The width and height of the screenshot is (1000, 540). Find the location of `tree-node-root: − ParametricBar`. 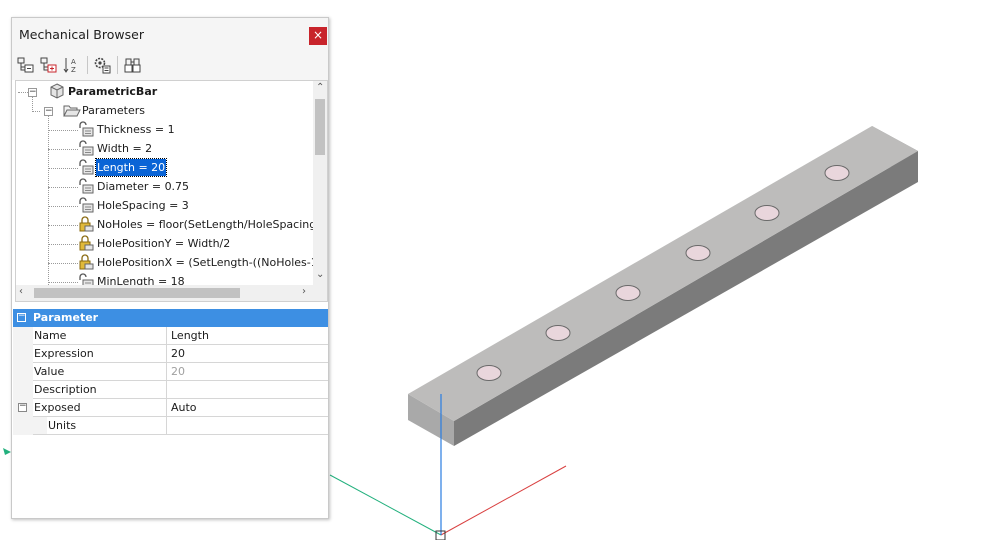

tree-node-root: − ParametricBar is located at coordinates (166, 91).